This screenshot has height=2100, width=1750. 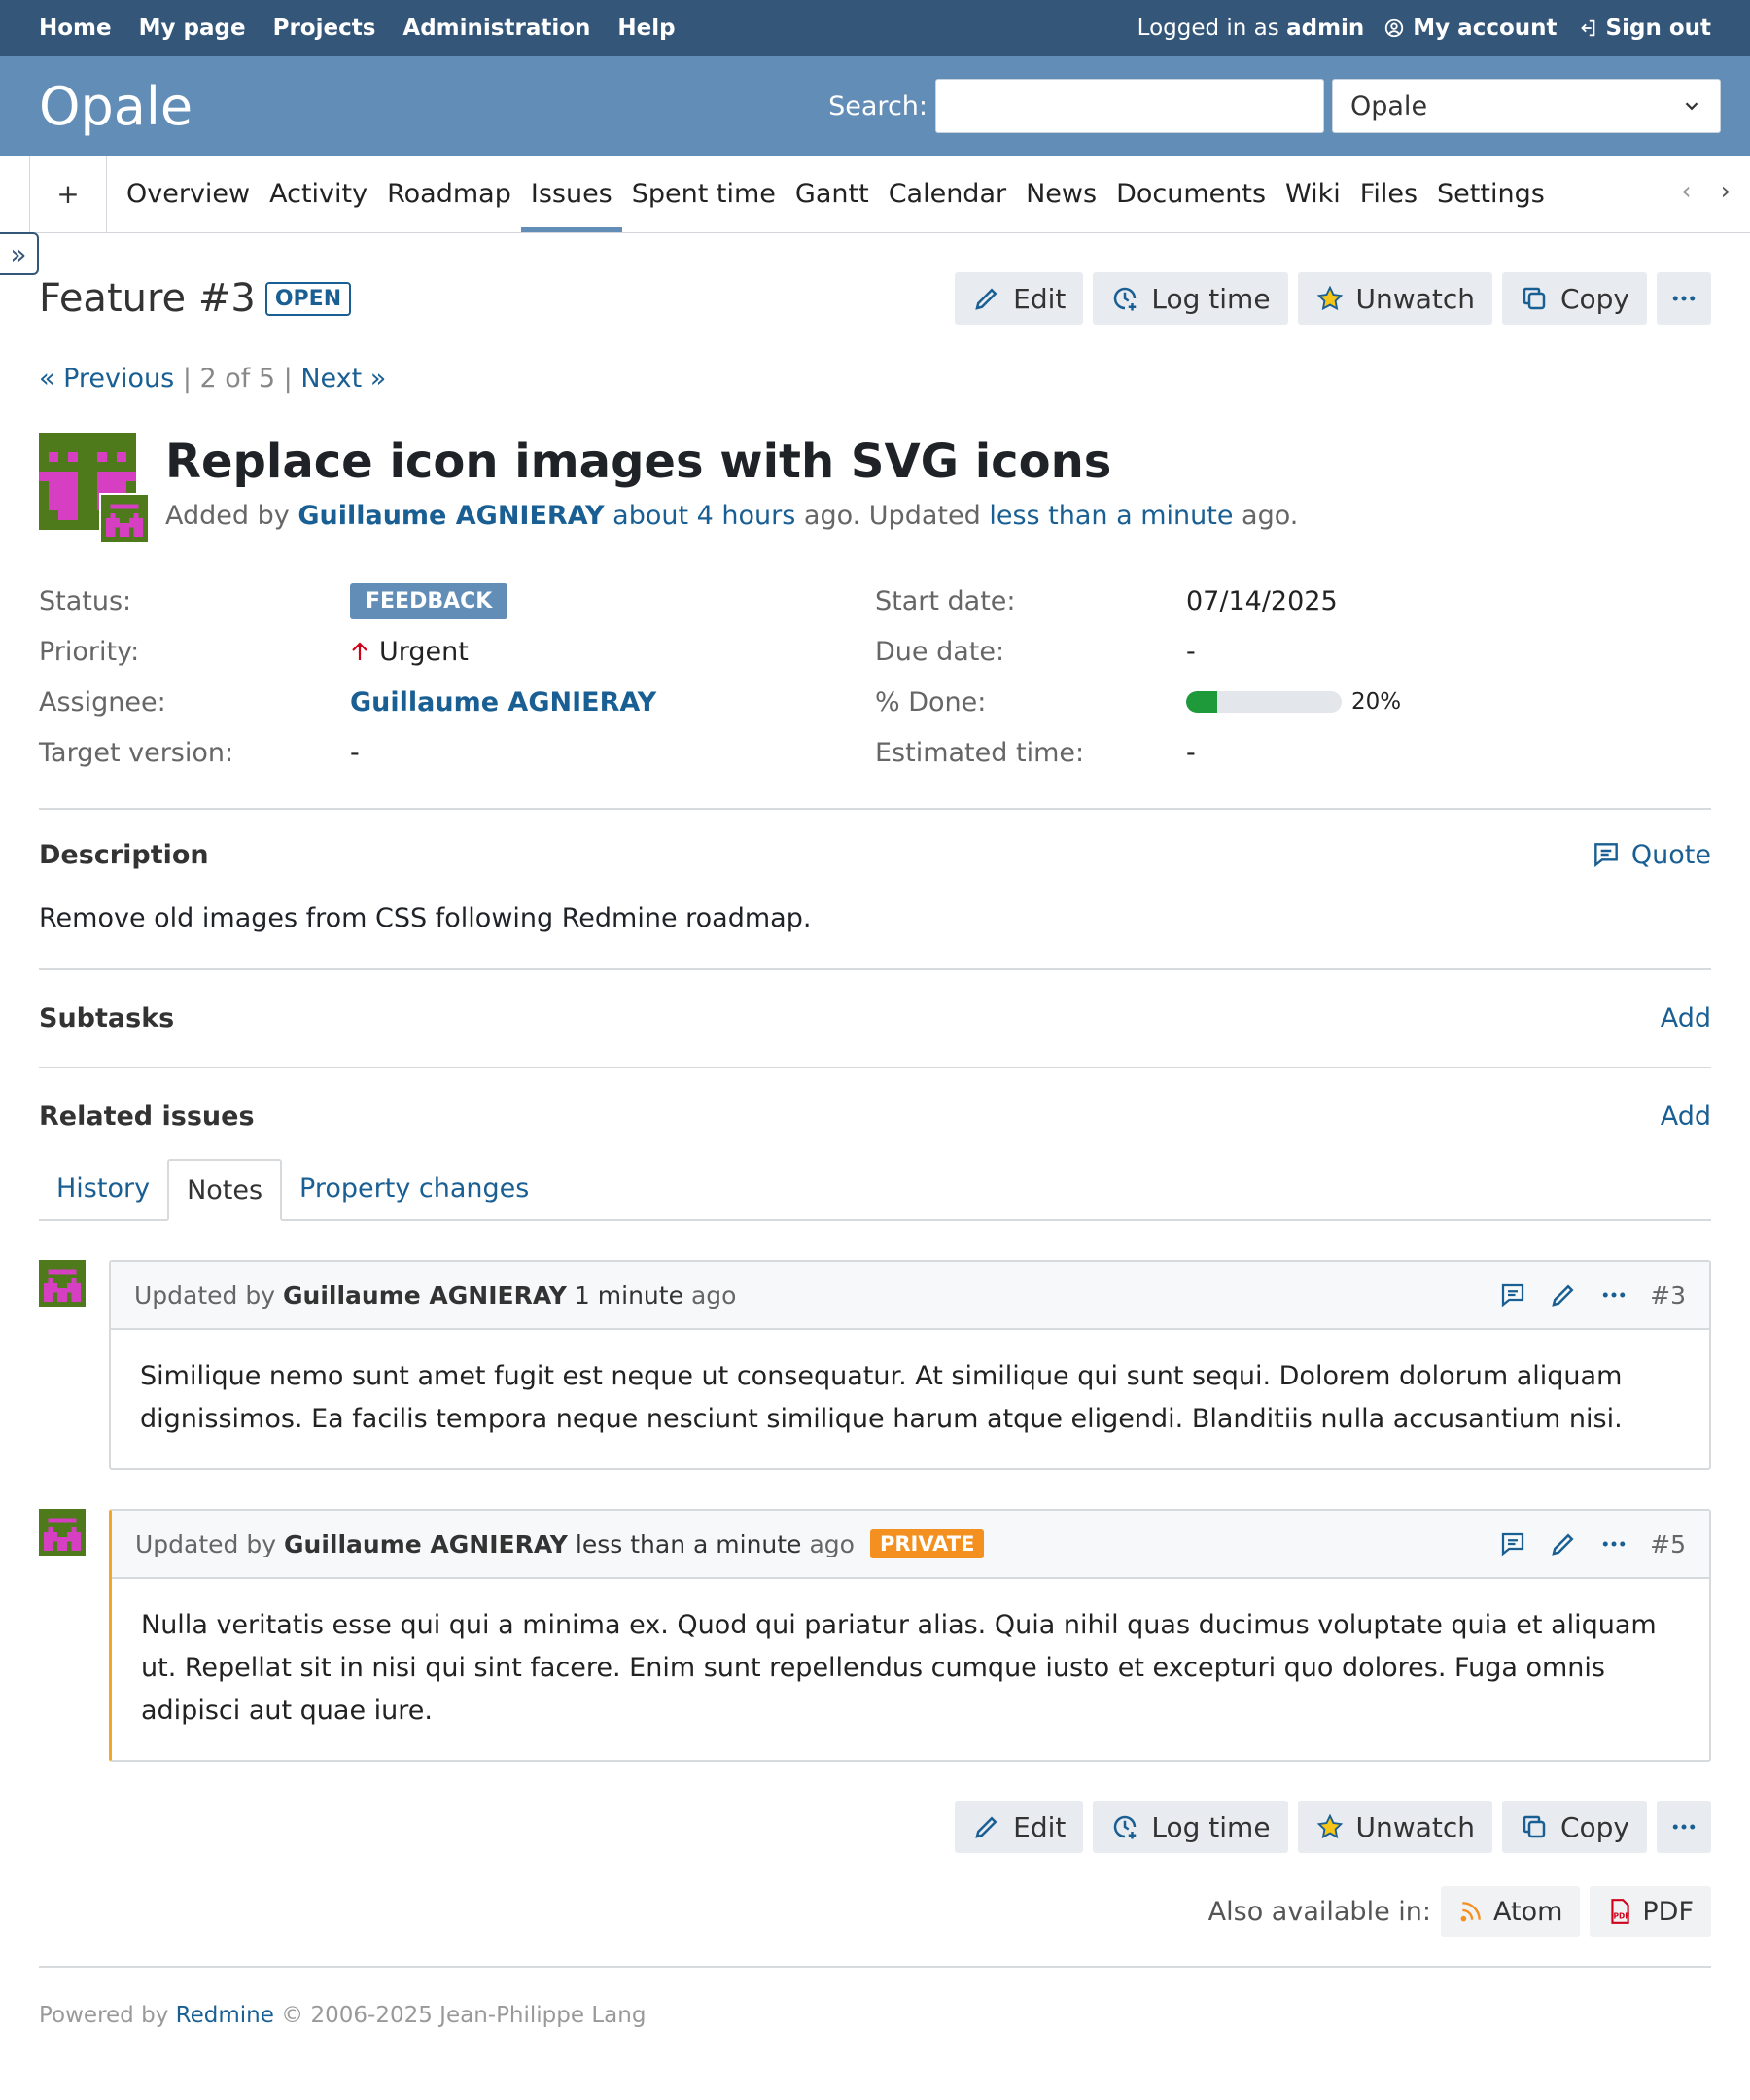 I want to click on tab-wiki: Wiki, so click(x=1313, y=194).